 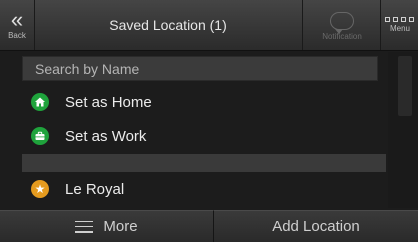 I want to click on list-item-set-home: Set as Home, so click(x=199, y=102).